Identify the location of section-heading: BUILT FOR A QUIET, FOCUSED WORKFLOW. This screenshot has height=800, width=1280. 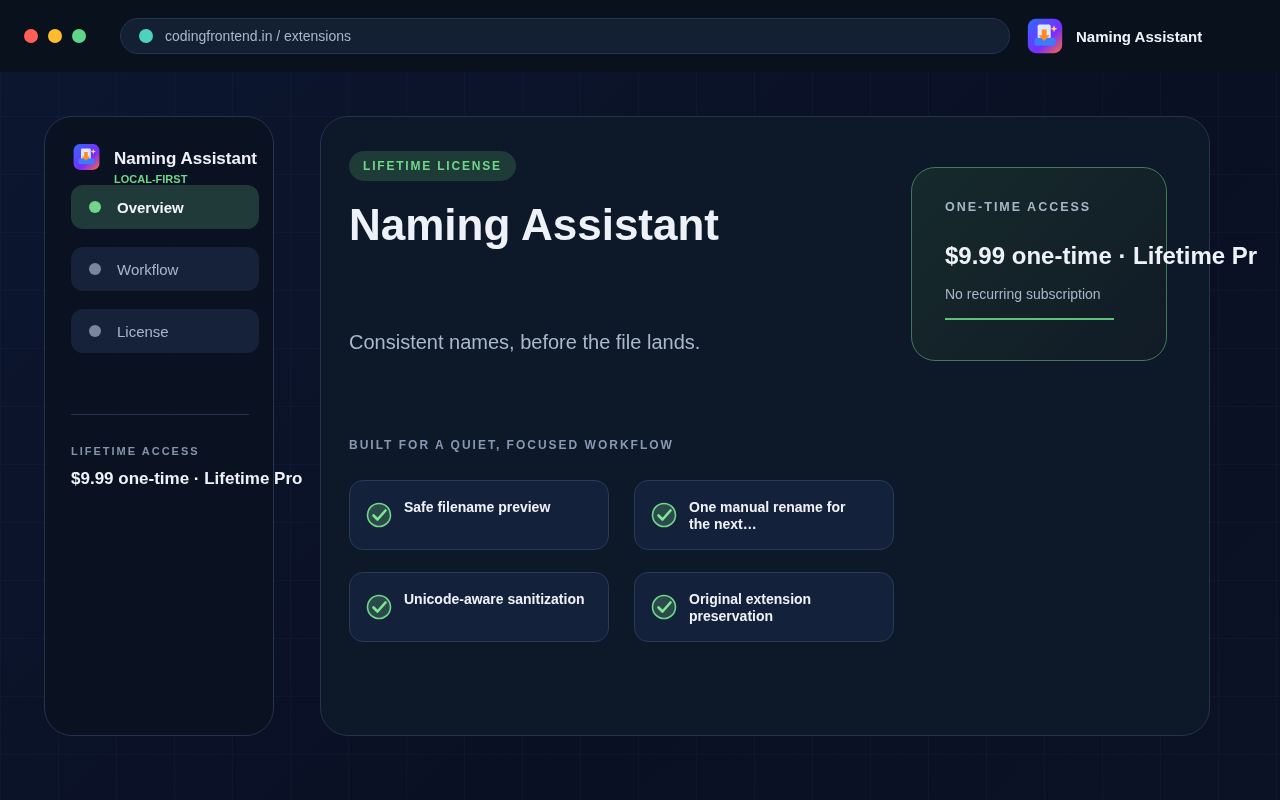
(511, 445).